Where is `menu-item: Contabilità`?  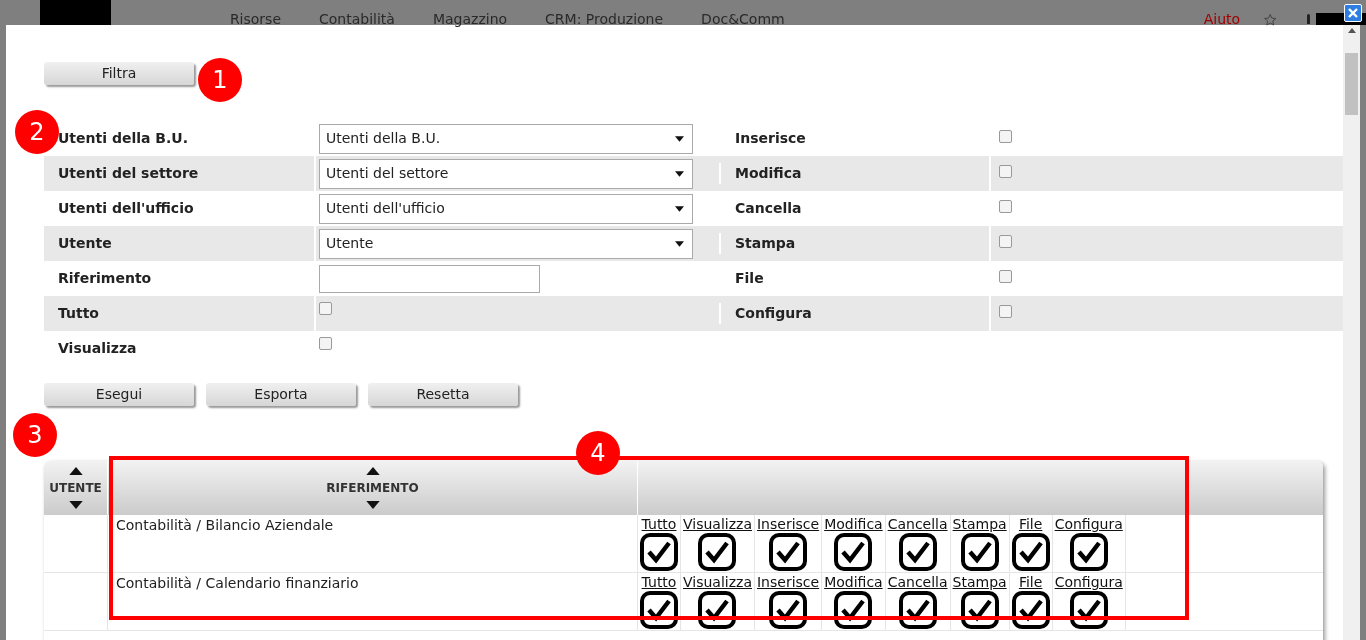
menu-item: Contabilità is located at coordinates (357, 19).